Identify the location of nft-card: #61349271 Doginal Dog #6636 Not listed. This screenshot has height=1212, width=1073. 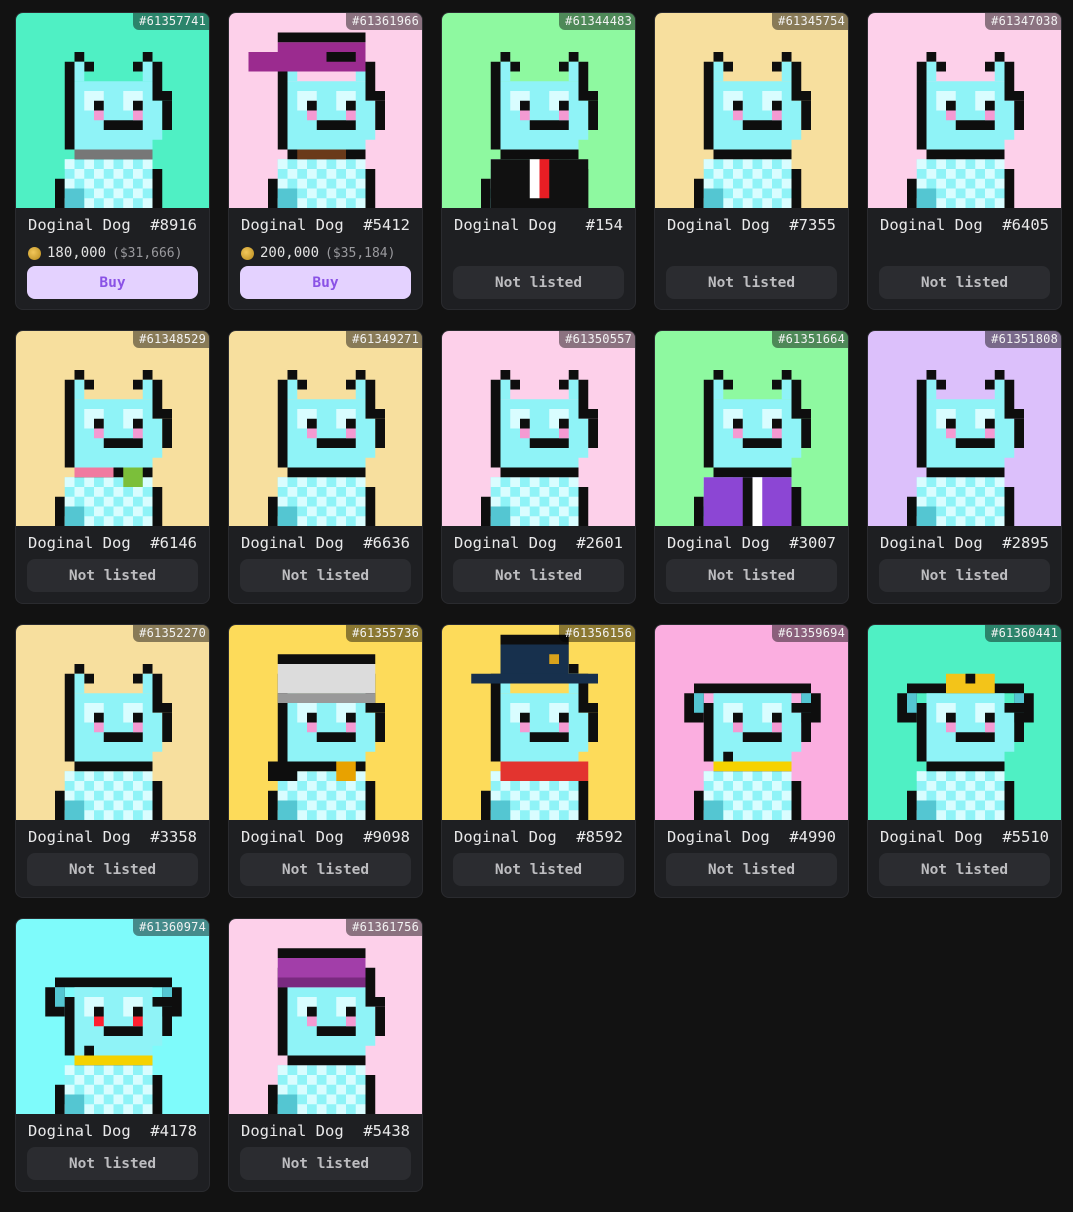
(325, 467).